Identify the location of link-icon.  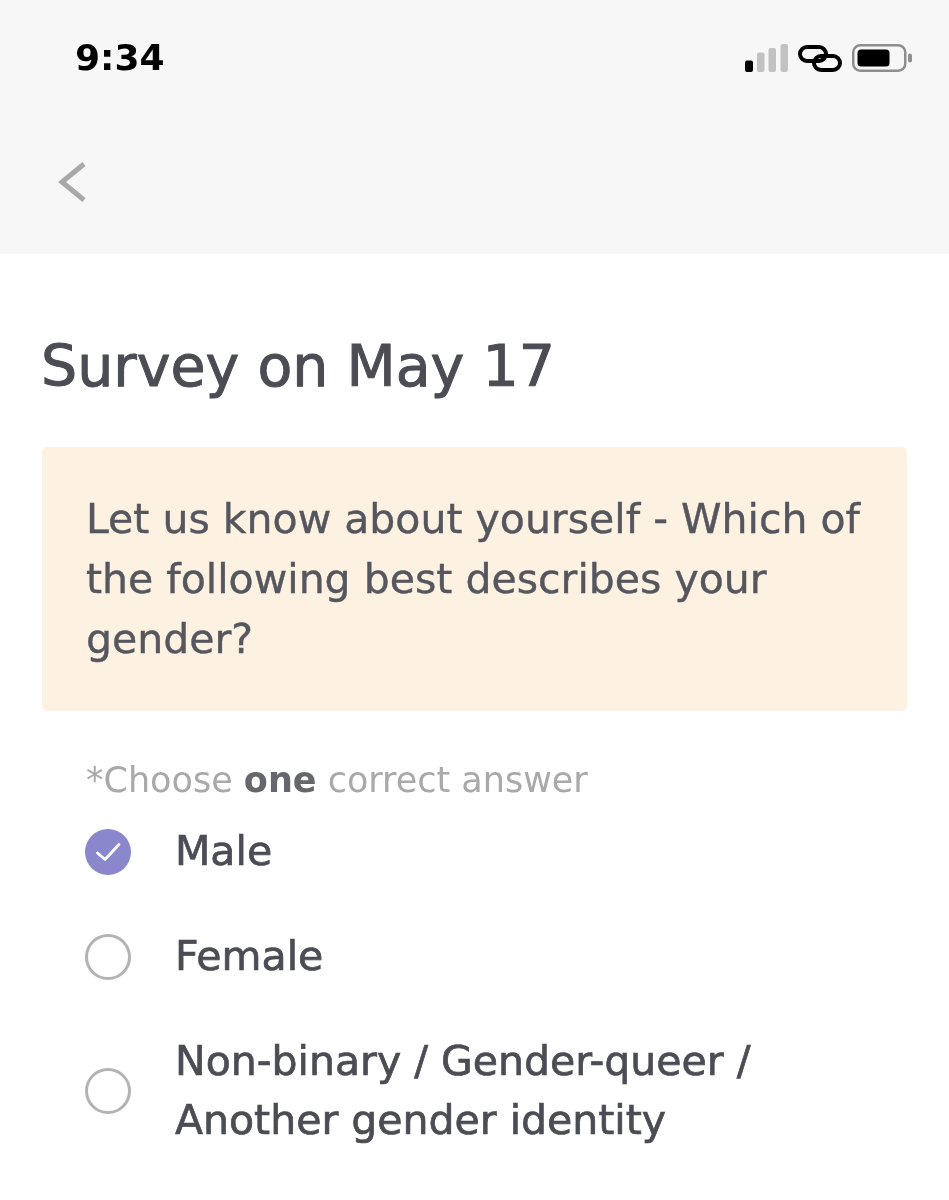
(820, 58).